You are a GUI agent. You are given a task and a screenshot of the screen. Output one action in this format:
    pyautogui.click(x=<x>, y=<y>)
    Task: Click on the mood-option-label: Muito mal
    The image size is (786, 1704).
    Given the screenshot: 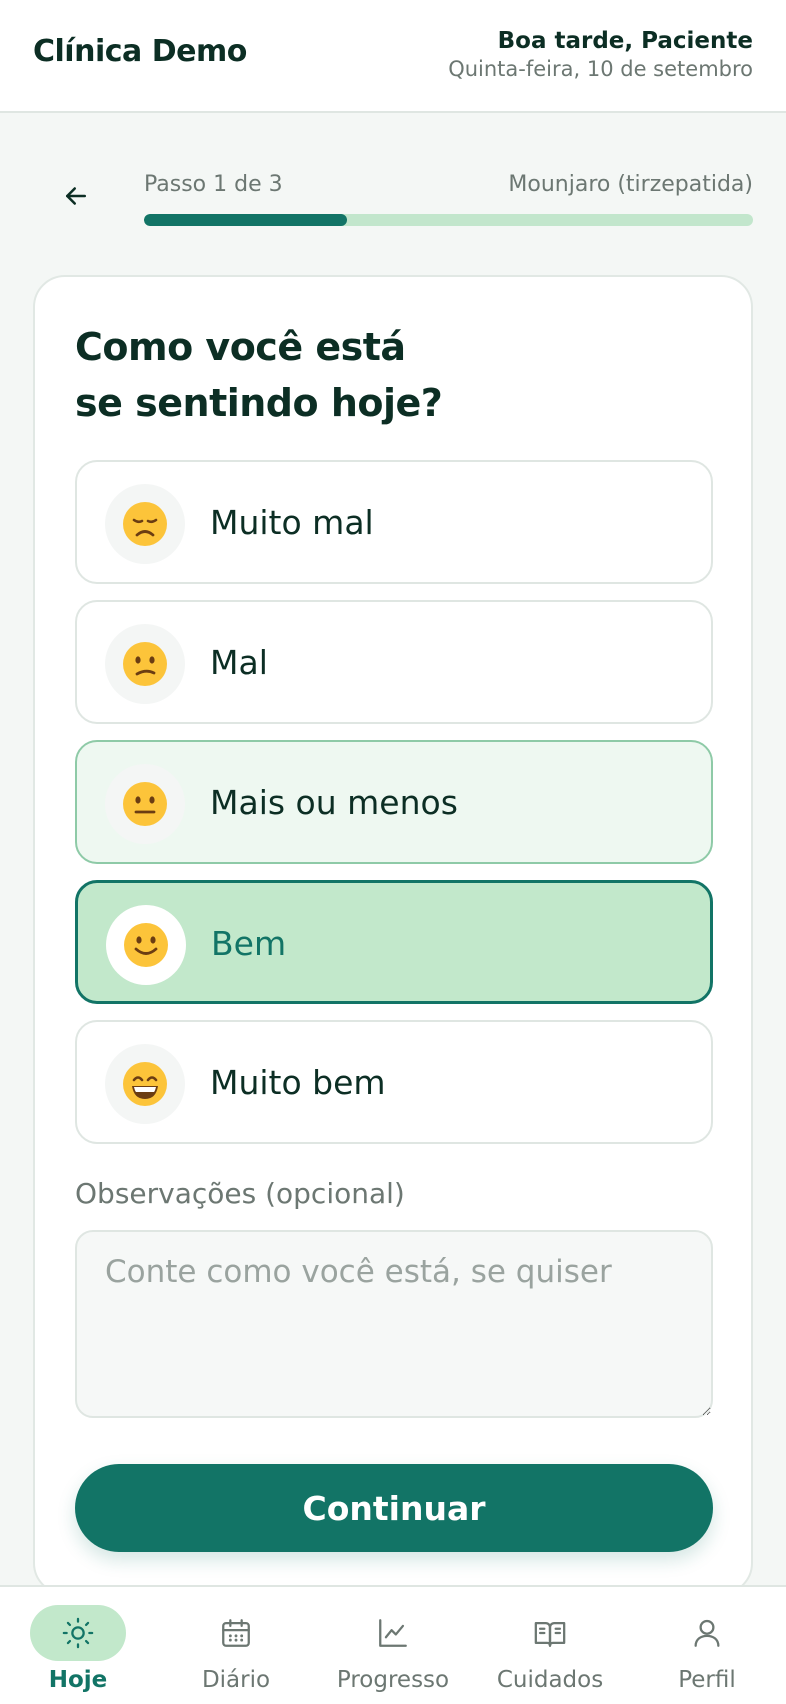 What is the action you would take?
    pyautogui.click(x=292, y=522)
    